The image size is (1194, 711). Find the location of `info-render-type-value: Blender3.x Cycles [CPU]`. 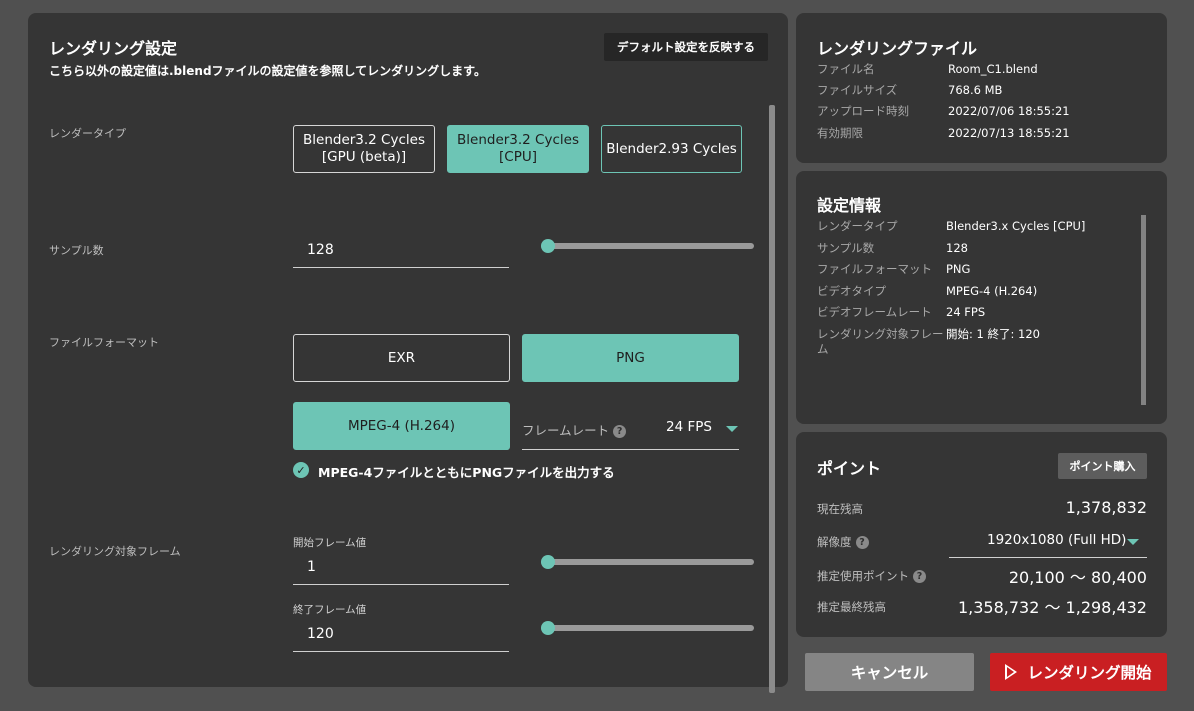

info-render-type-value: Blender3.x Cycles [CPU] is located at coordinates (1016, 226).